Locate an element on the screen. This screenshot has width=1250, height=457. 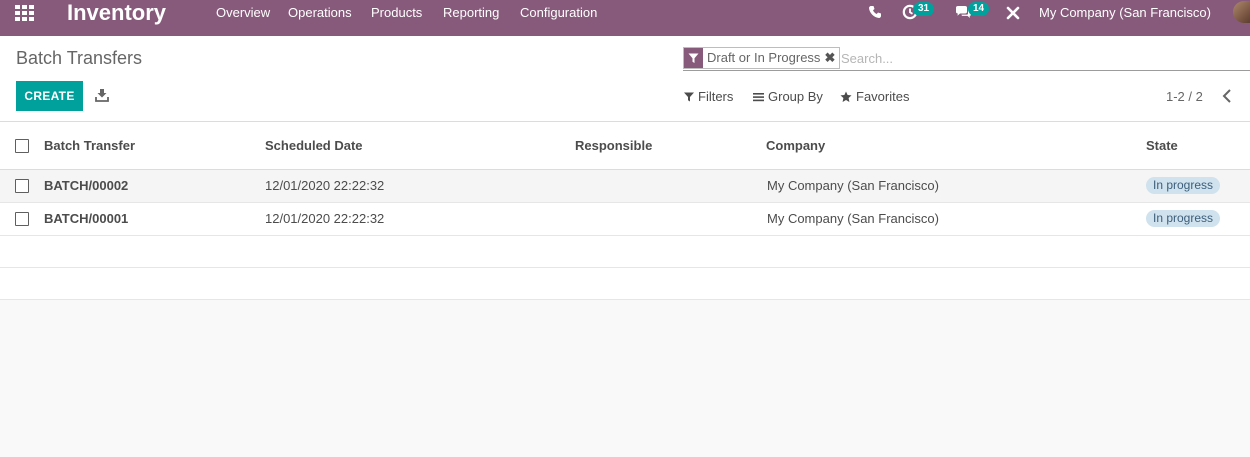
filter-icon is located at coordinates (689, 96).